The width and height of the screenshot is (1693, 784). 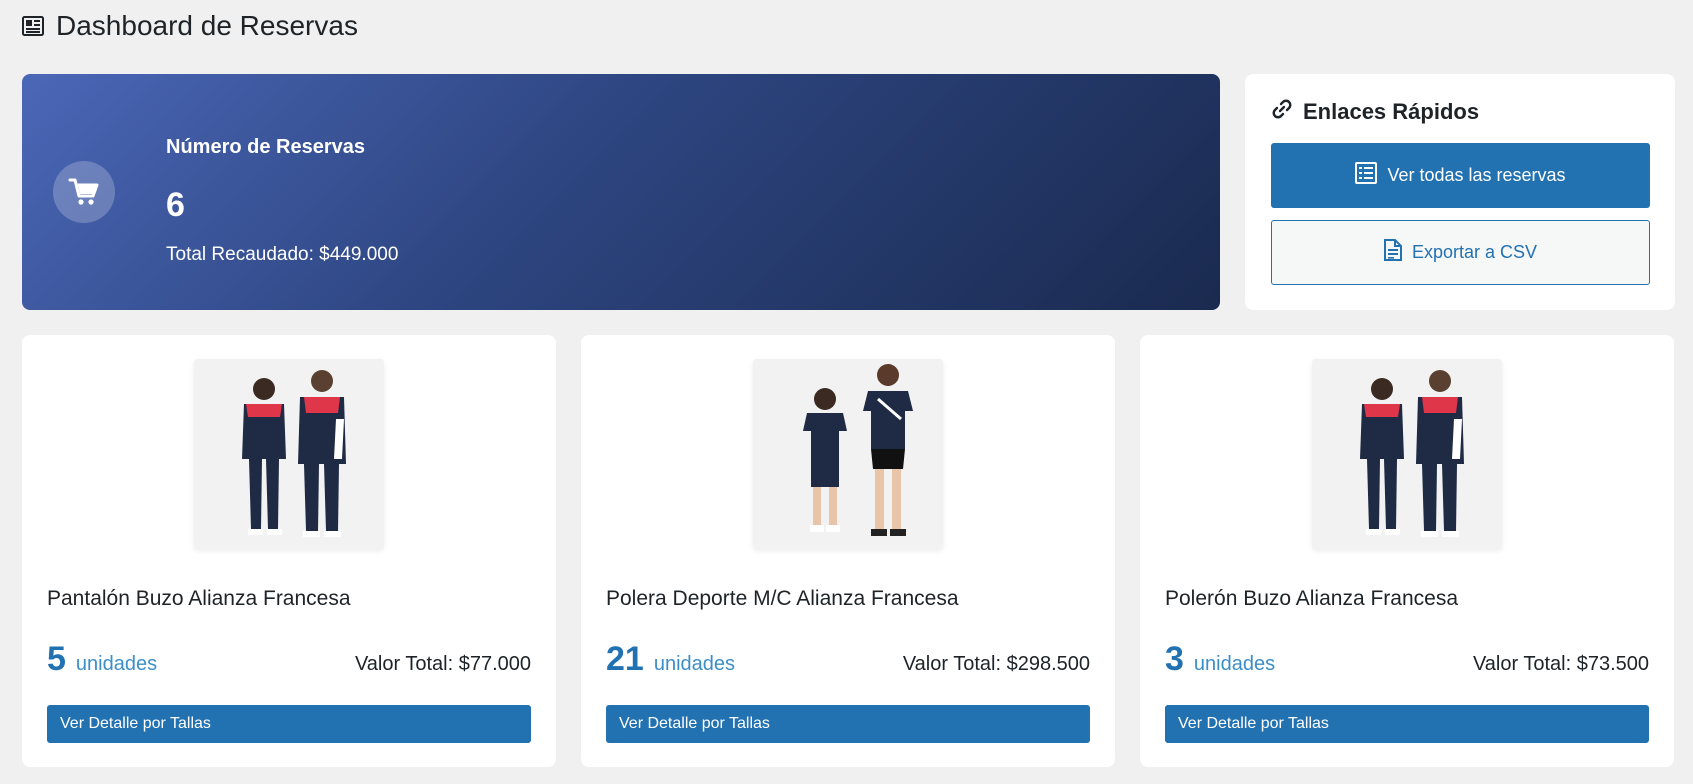 I want to click on product-quantity: 3, so click(x=1174, y=659).